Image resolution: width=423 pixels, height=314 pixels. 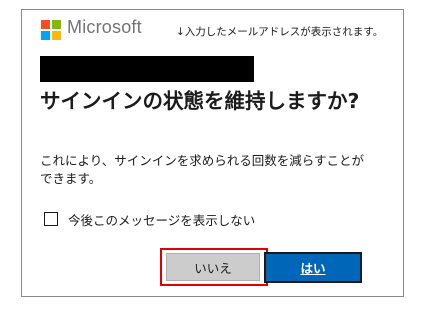 I want to click on dont-show-again-checkbox, so click(x=51, y=219).